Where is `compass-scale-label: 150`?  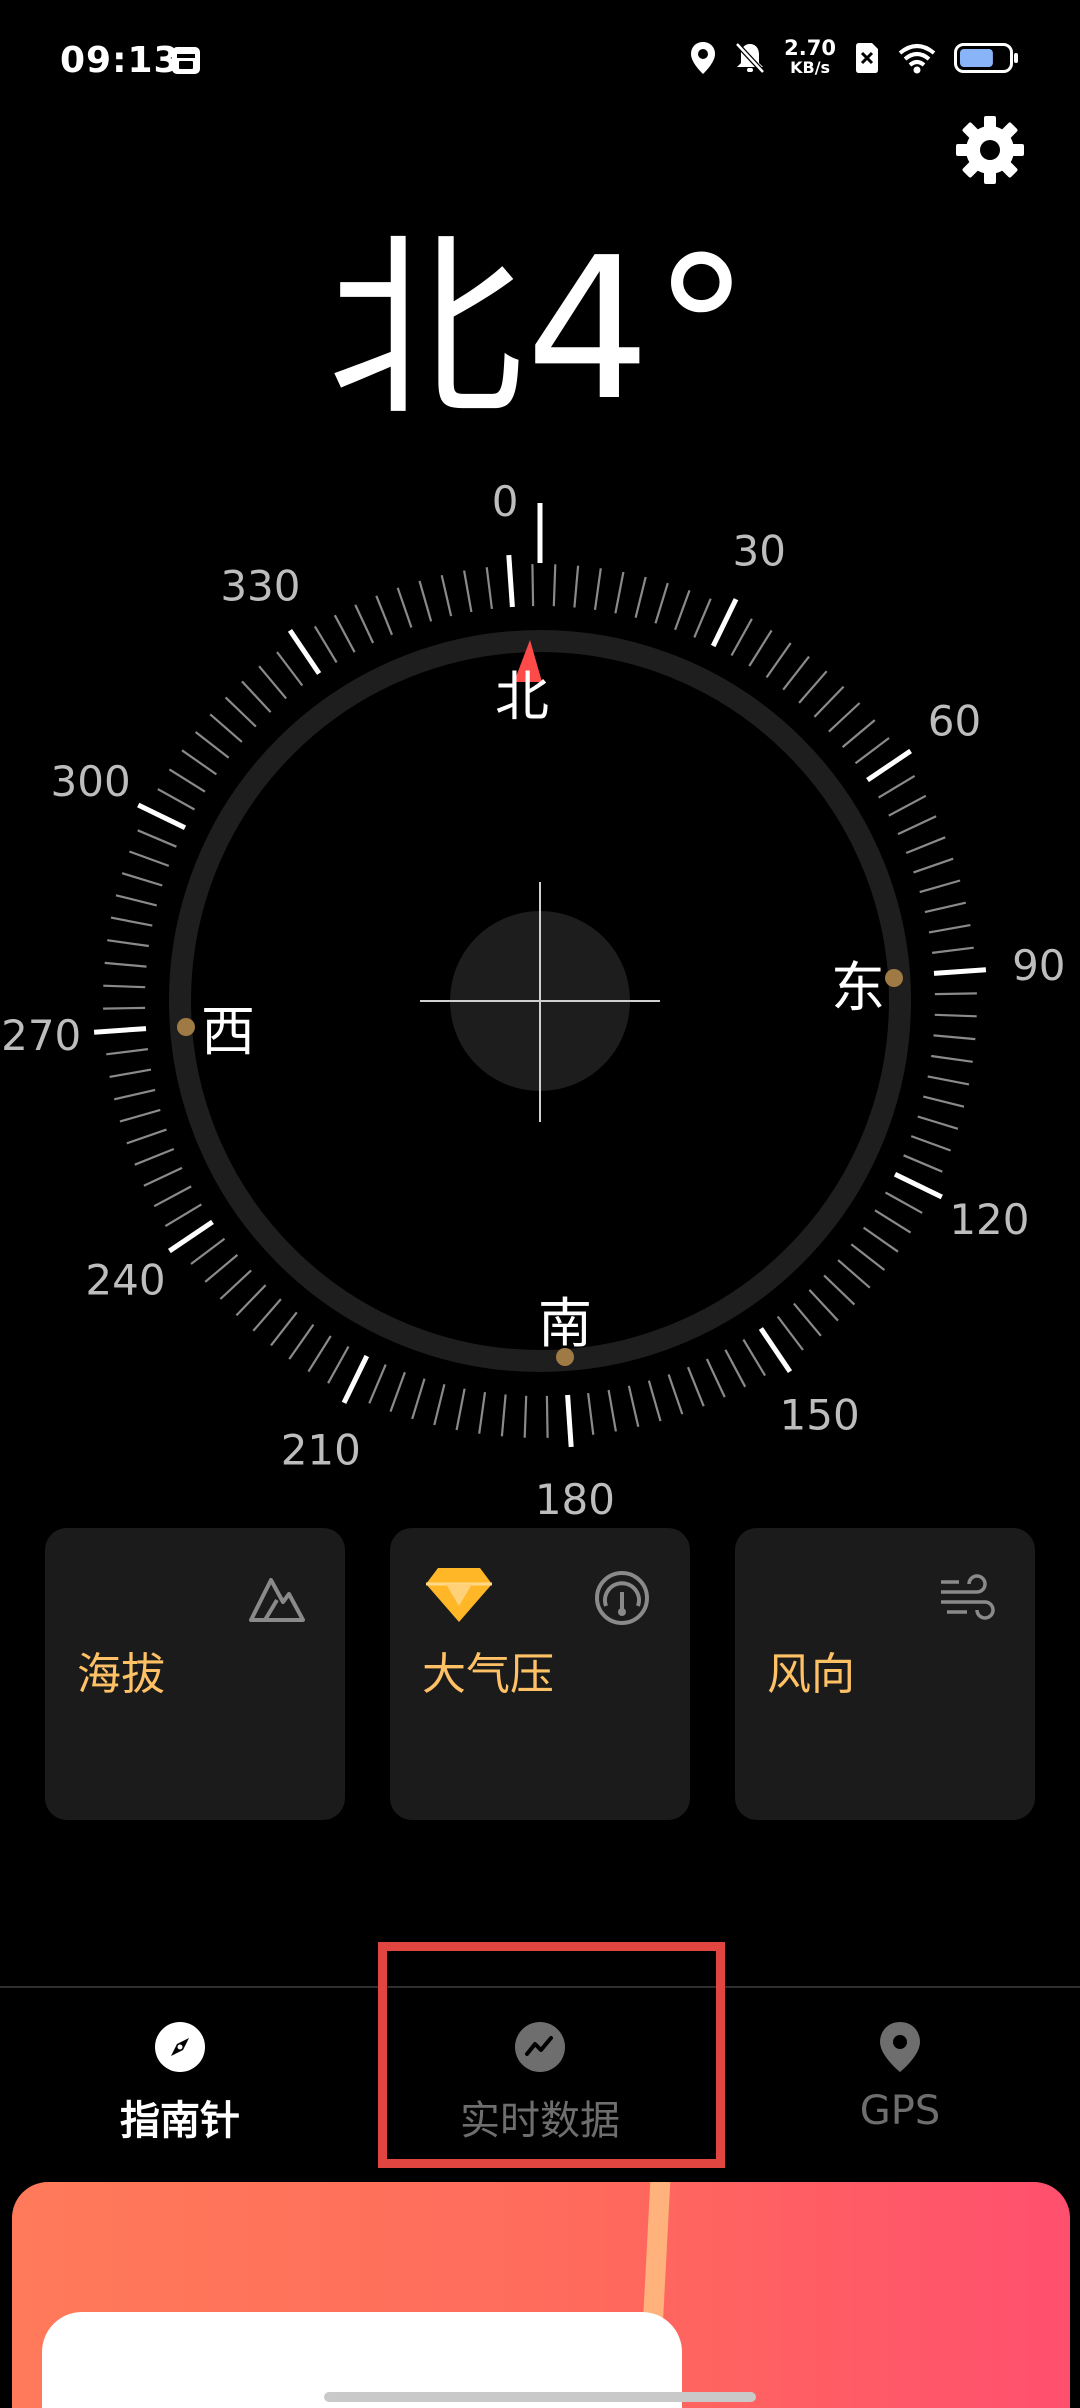 compass-scale-label: 150 is located at coordinates (820, 1415).